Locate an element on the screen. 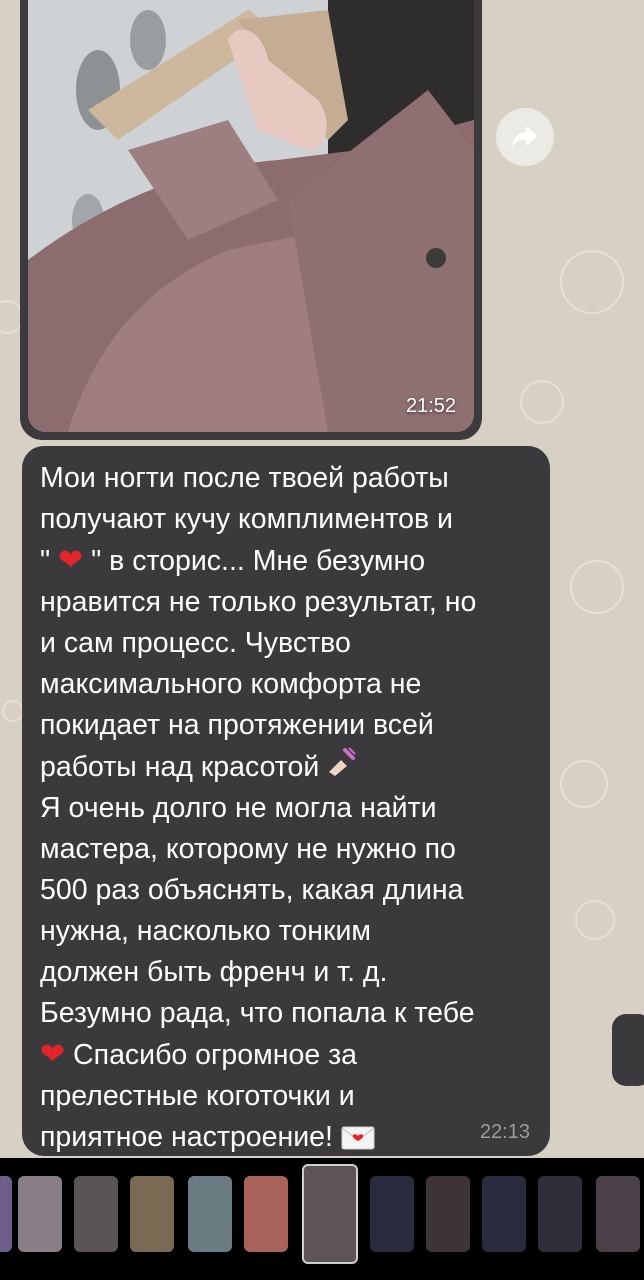 This screenshot has height=1280, width=644. message-line: покидает на протяжении всей is located at coordinates (237, 725).